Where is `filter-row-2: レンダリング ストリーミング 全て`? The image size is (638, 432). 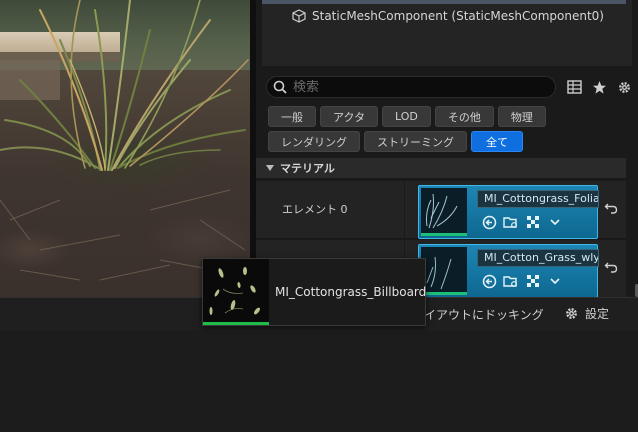
filter-row-2: レンダリング ストリーミング 全て is located at coordinates (453, 141).